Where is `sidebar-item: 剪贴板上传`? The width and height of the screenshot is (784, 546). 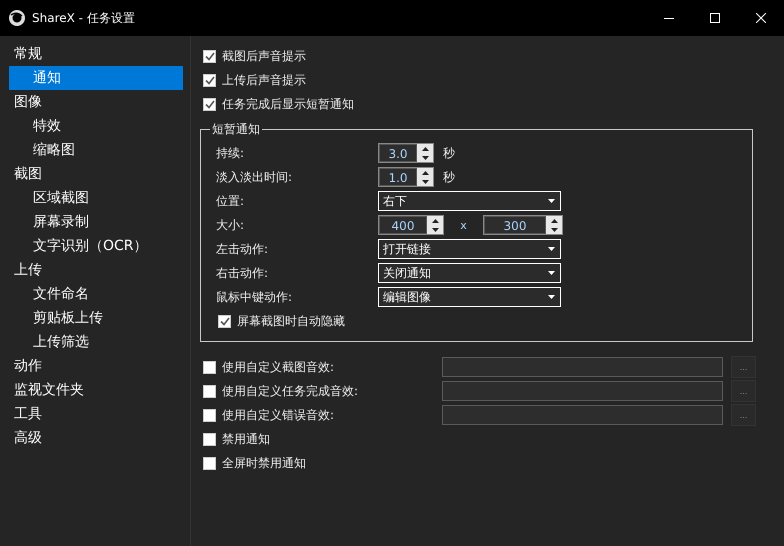 sidebar-item: 剪贴板上传 is located at coordinates (96, 318).